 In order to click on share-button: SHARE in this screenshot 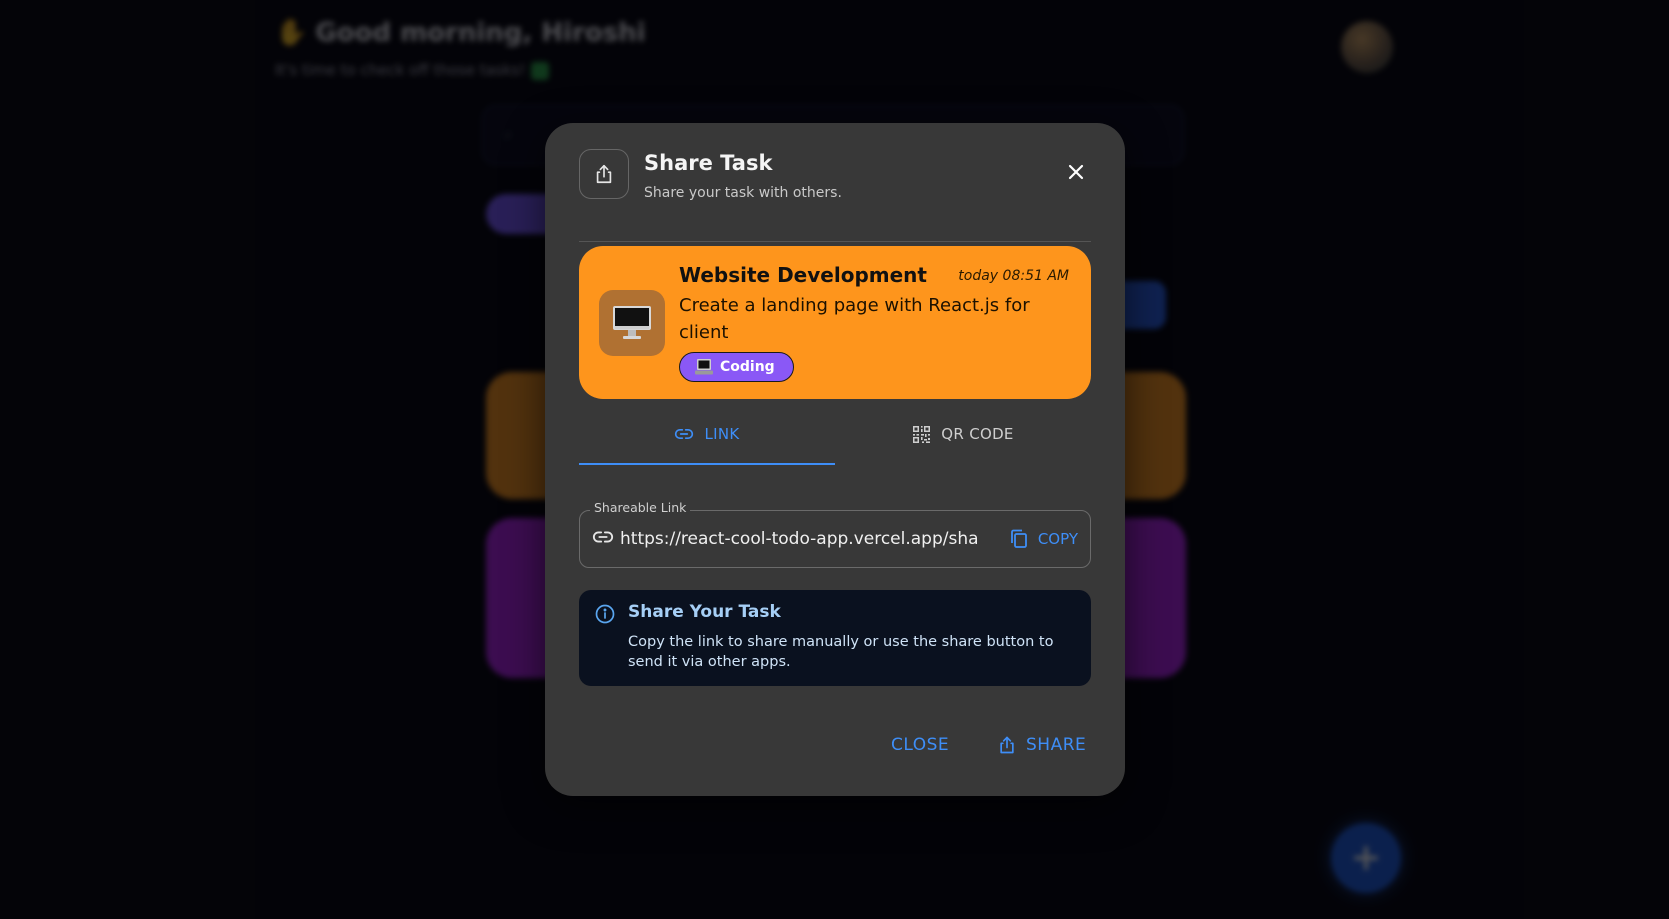, I will do `click(1041, 745)`.